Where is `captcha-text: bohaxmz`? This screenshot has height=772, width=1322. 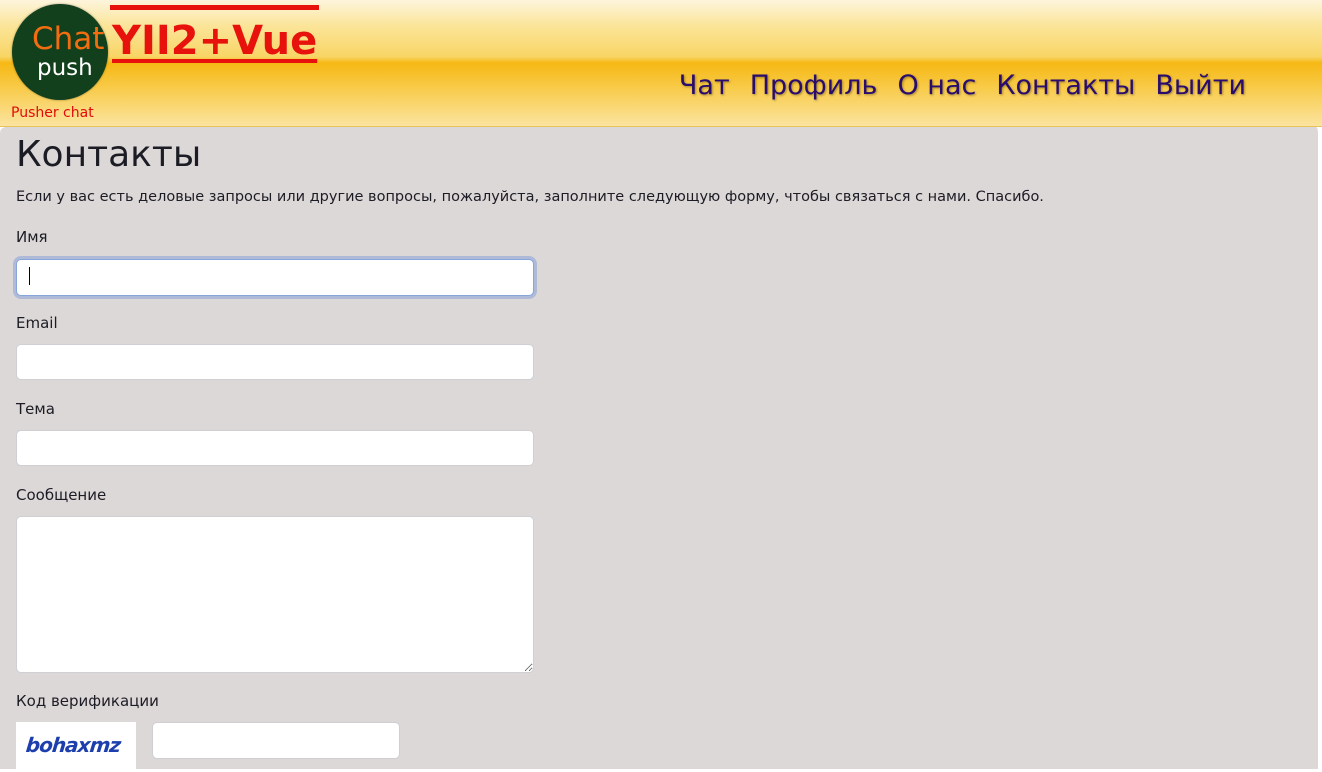
captcha-text: bohaxmz is located at coordinates (73, 745).